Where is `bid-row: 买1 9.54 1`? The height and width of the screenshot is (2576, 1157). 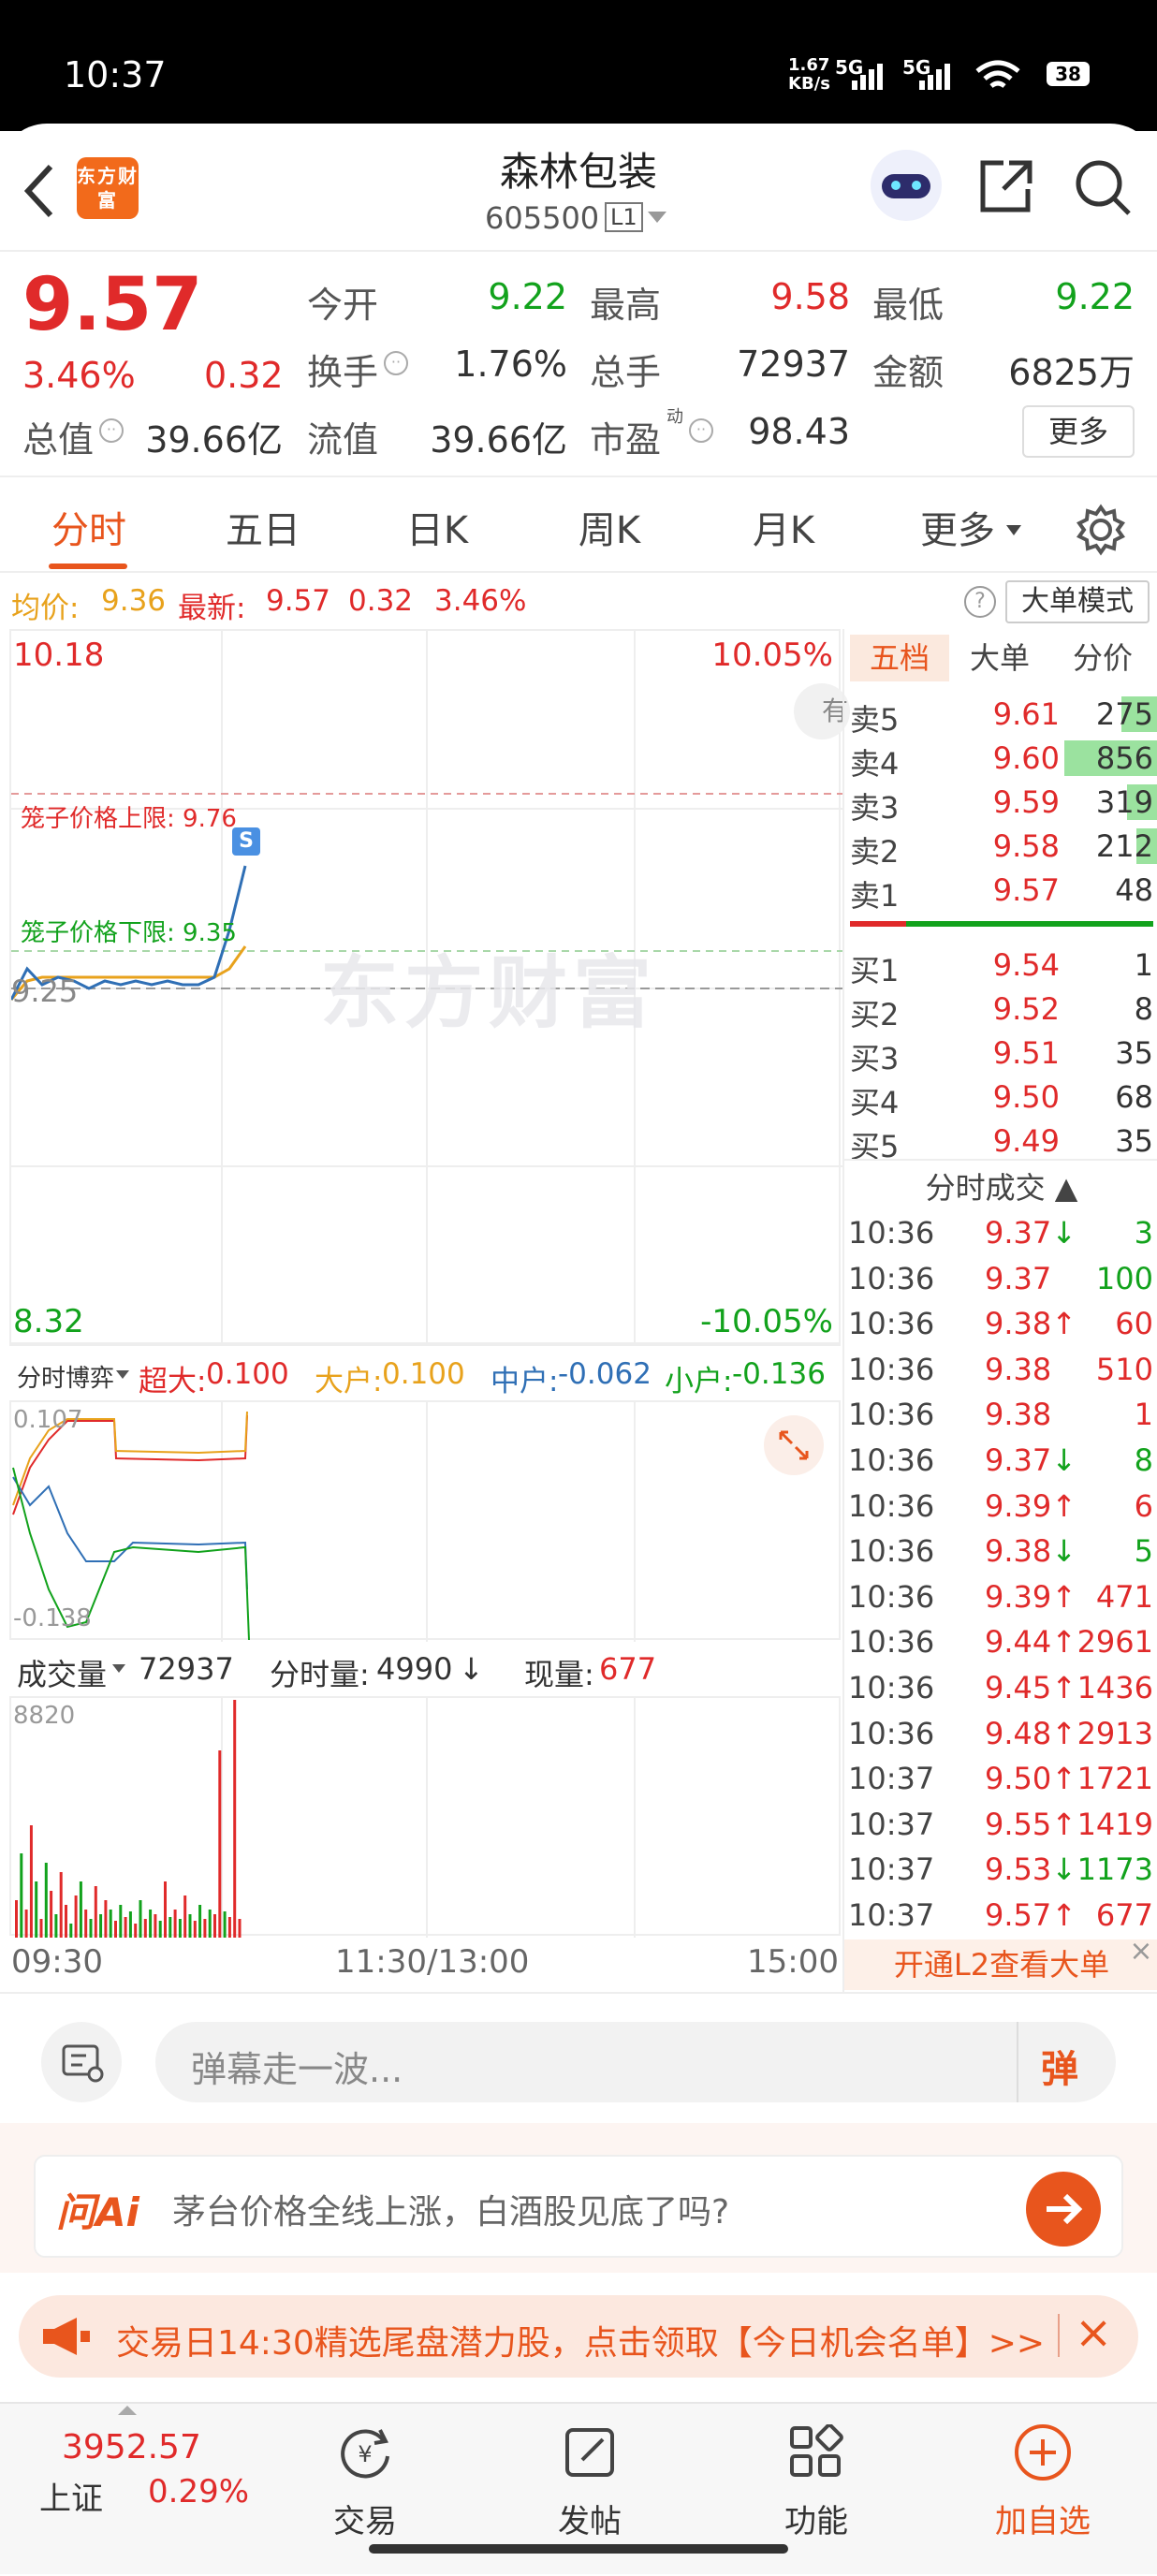 bid-row: 买1 9.54 1 is located at coordinates (1001, 966).